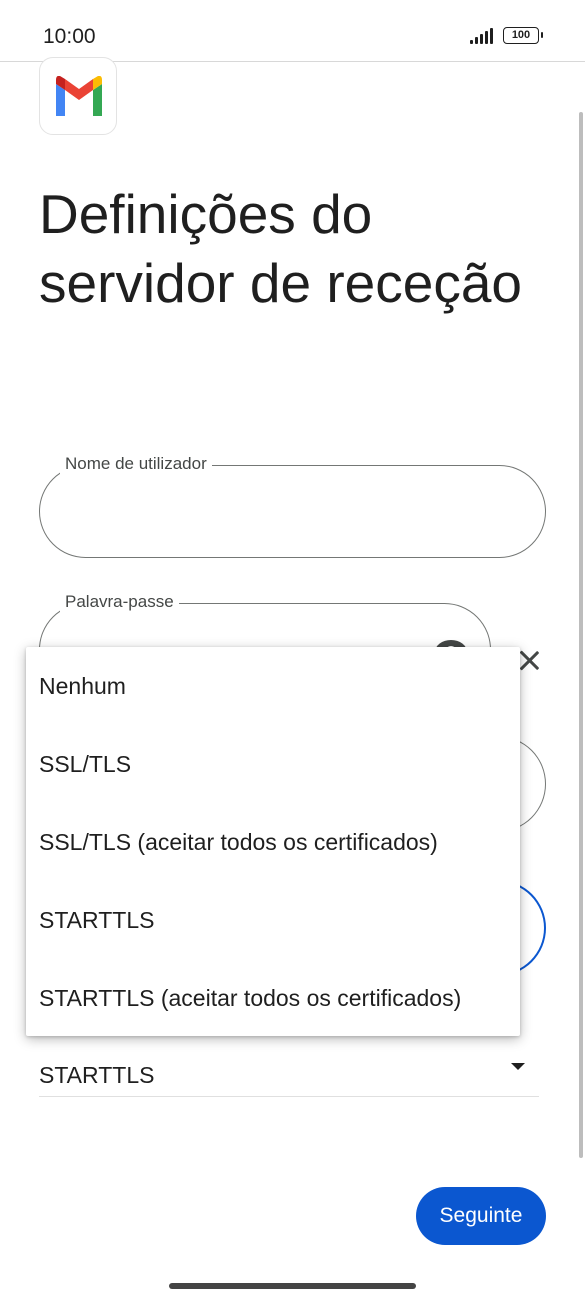 The image size is (585, 1300). Describe the element at coordinates (273, 686) in the screenshot. I see `menu-item-nenhum: Nenhum` at that location.